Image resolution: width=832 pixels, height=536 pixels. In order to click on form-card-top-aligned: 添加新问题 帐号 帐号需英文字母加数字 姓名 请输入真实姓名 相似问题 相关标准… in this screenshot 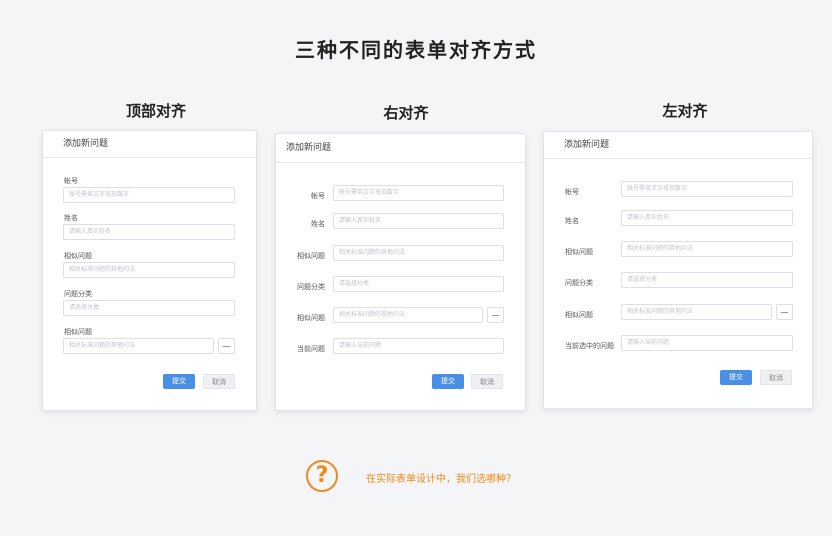, I will do `click(149, 270)`.